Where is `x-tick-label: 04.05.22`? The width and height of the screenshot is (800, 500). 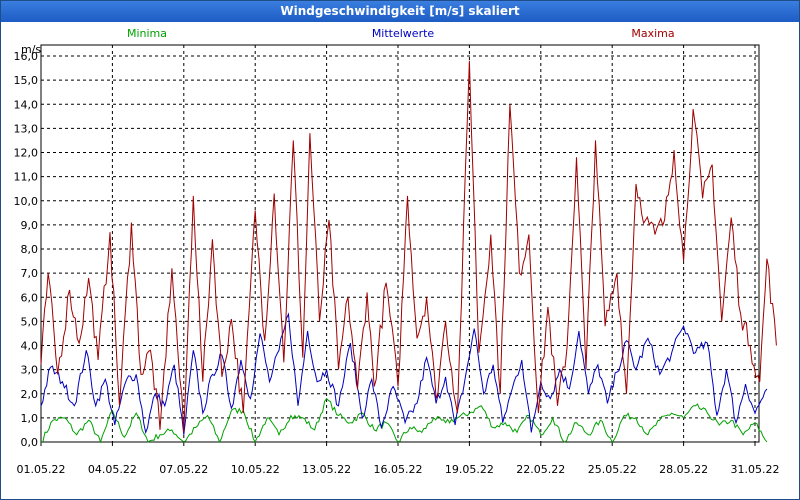 x-tick-label: 04.05.22 is located at coordinates (112, 469).